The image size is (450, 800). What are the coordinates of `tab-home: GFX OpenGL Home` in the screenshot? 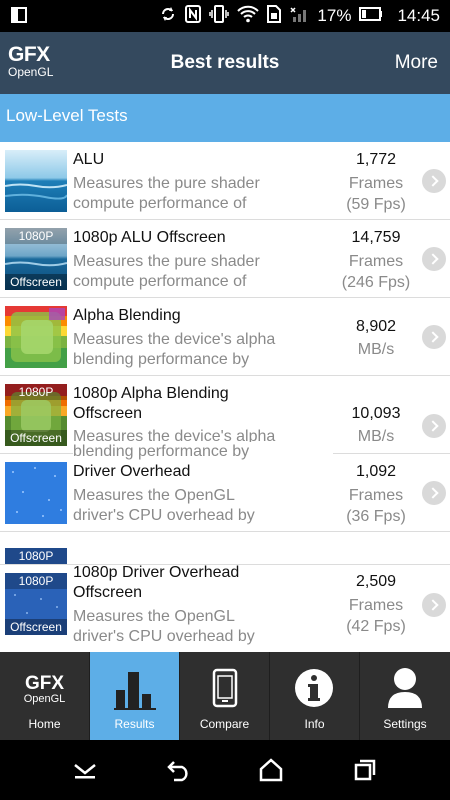 It's located at (44, 696).